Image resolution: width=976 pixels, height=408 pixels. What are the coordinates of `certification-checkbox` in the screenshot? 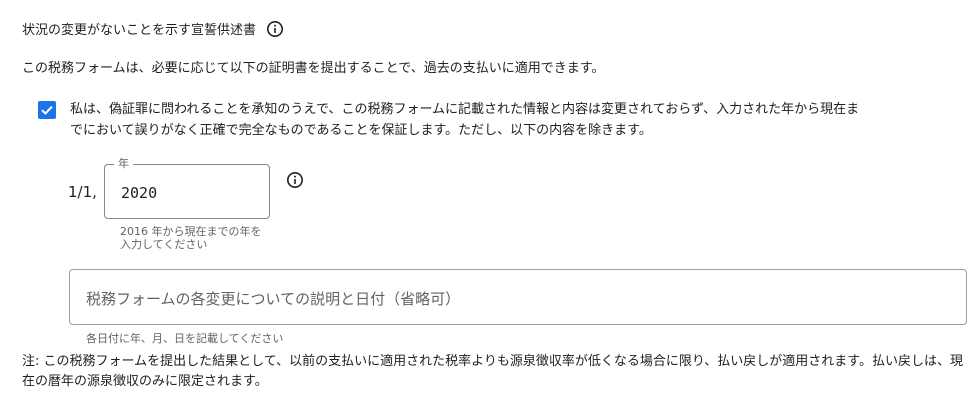 It's located at (47, 110).